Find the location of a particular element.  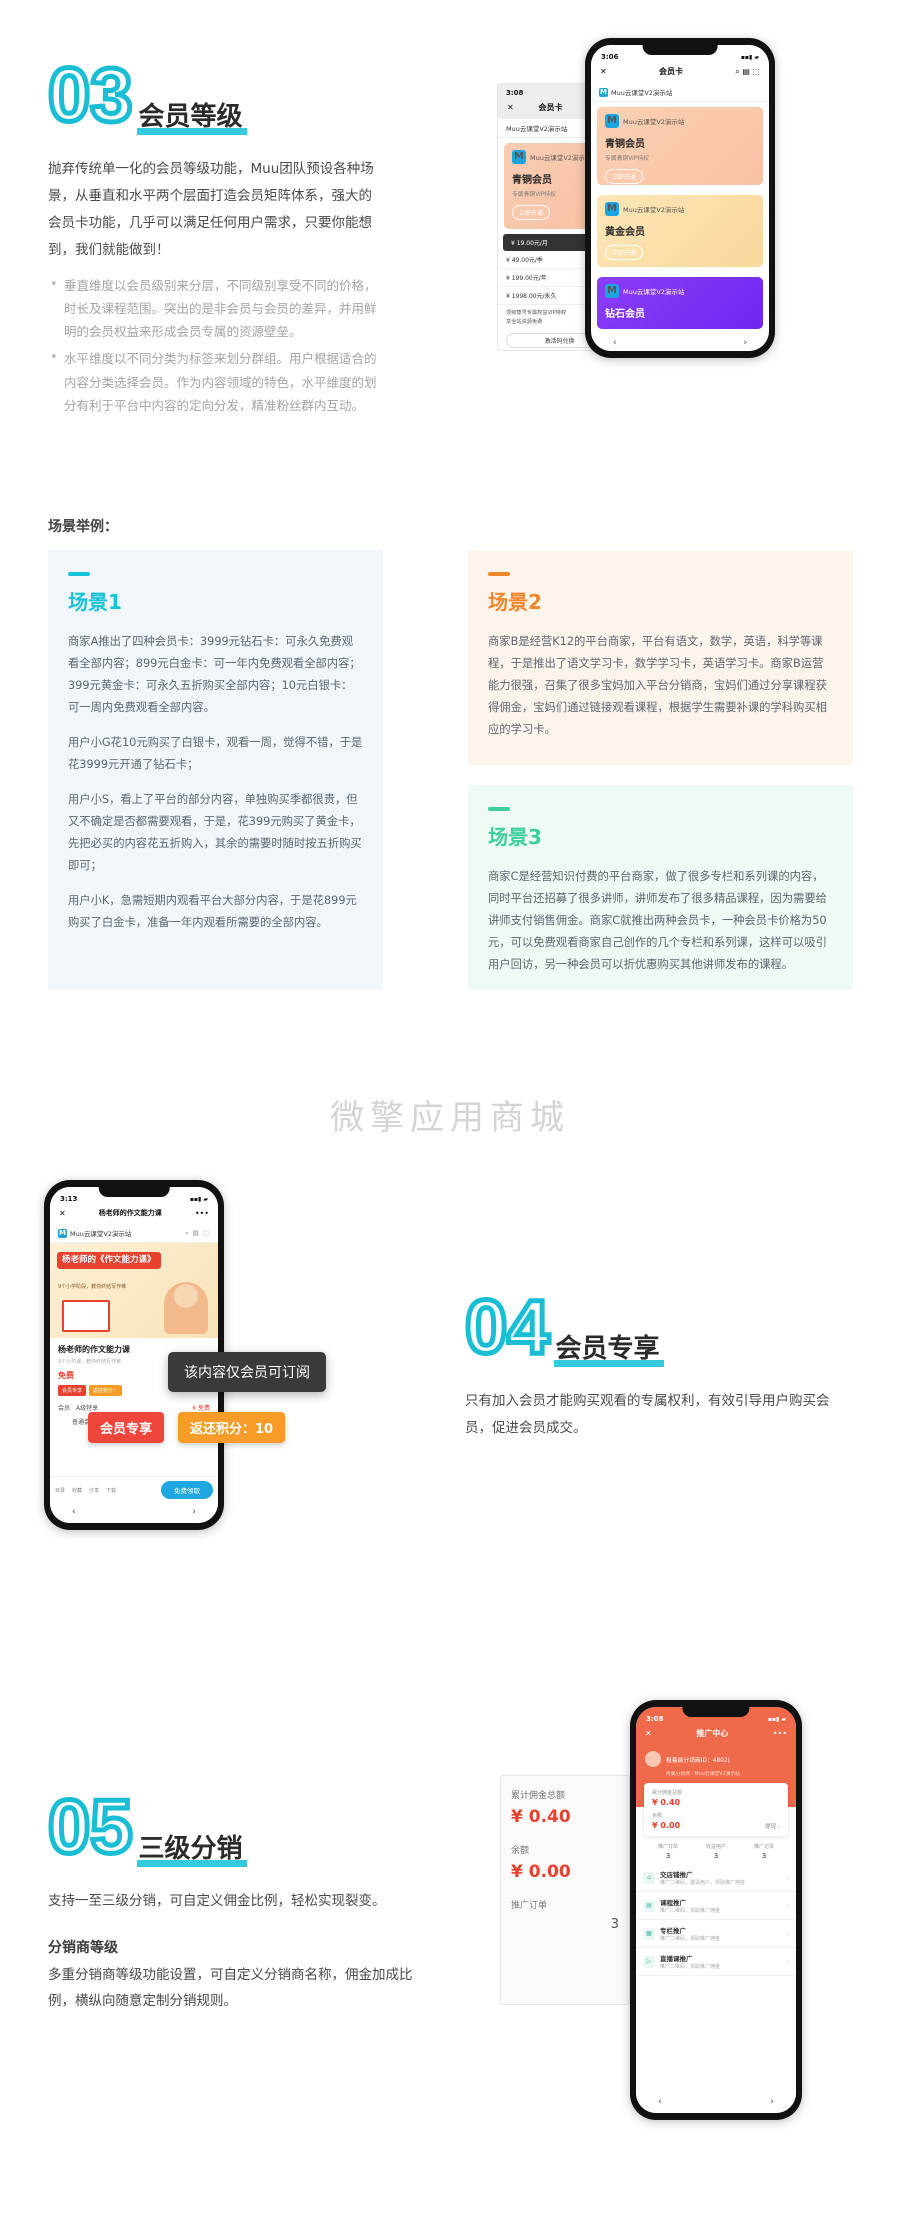

withdraw-label: 提现 is located at coordinates (771, 1827).